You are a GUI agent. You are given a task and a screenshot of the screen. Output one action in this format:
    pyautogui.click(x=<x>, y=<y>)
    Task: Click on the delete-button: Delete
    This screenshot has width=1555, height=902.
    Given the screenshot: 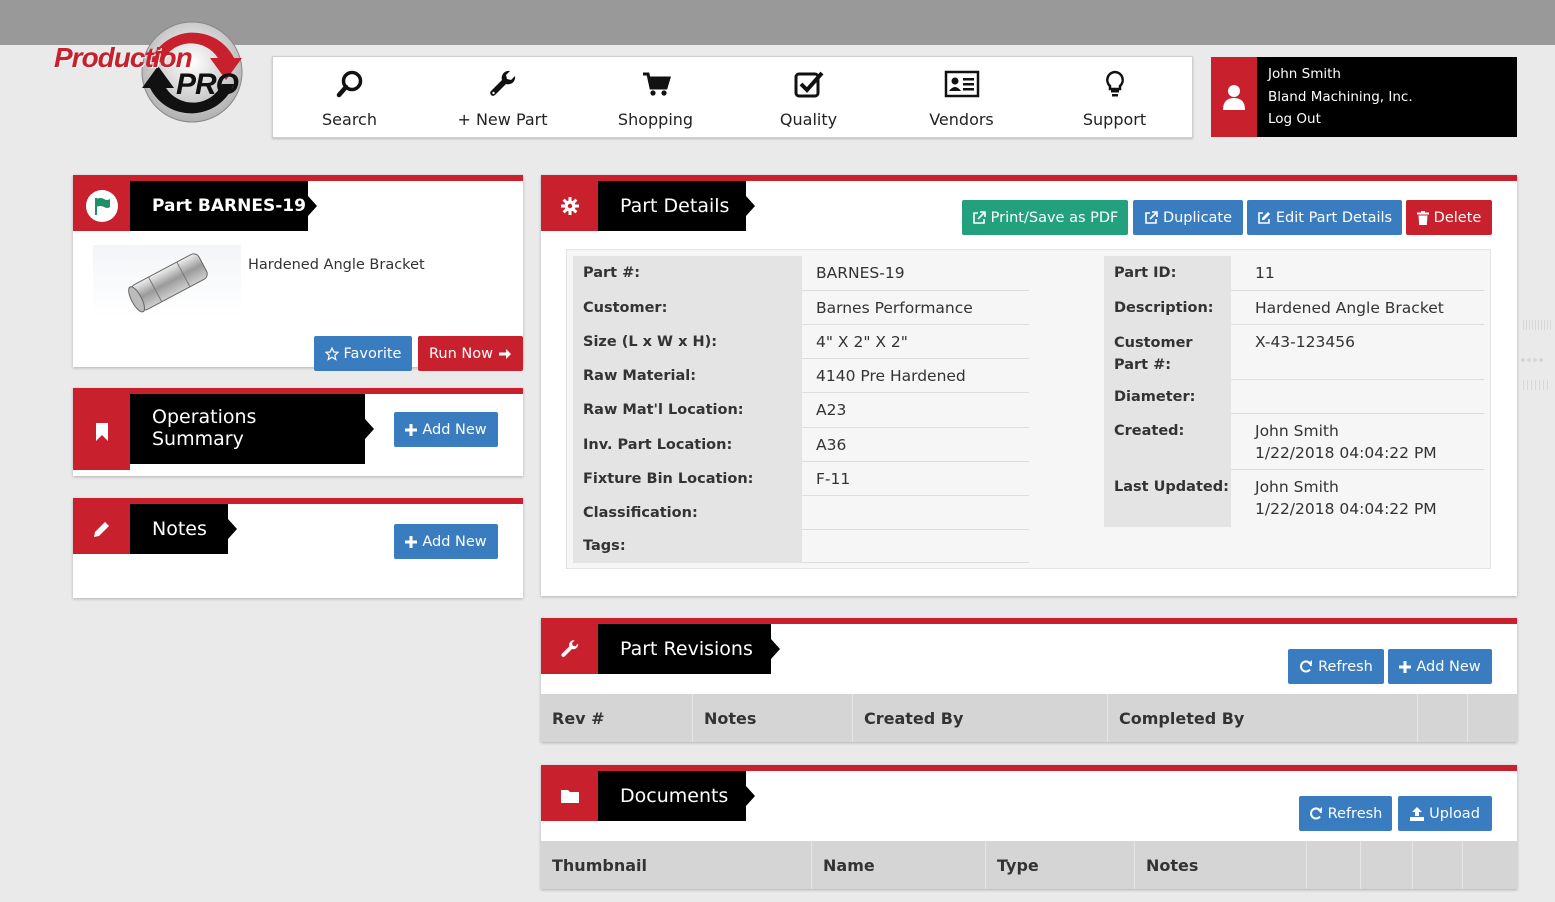 What is the action you would take?
    pyautogui.click(x=1449, y=217)
    